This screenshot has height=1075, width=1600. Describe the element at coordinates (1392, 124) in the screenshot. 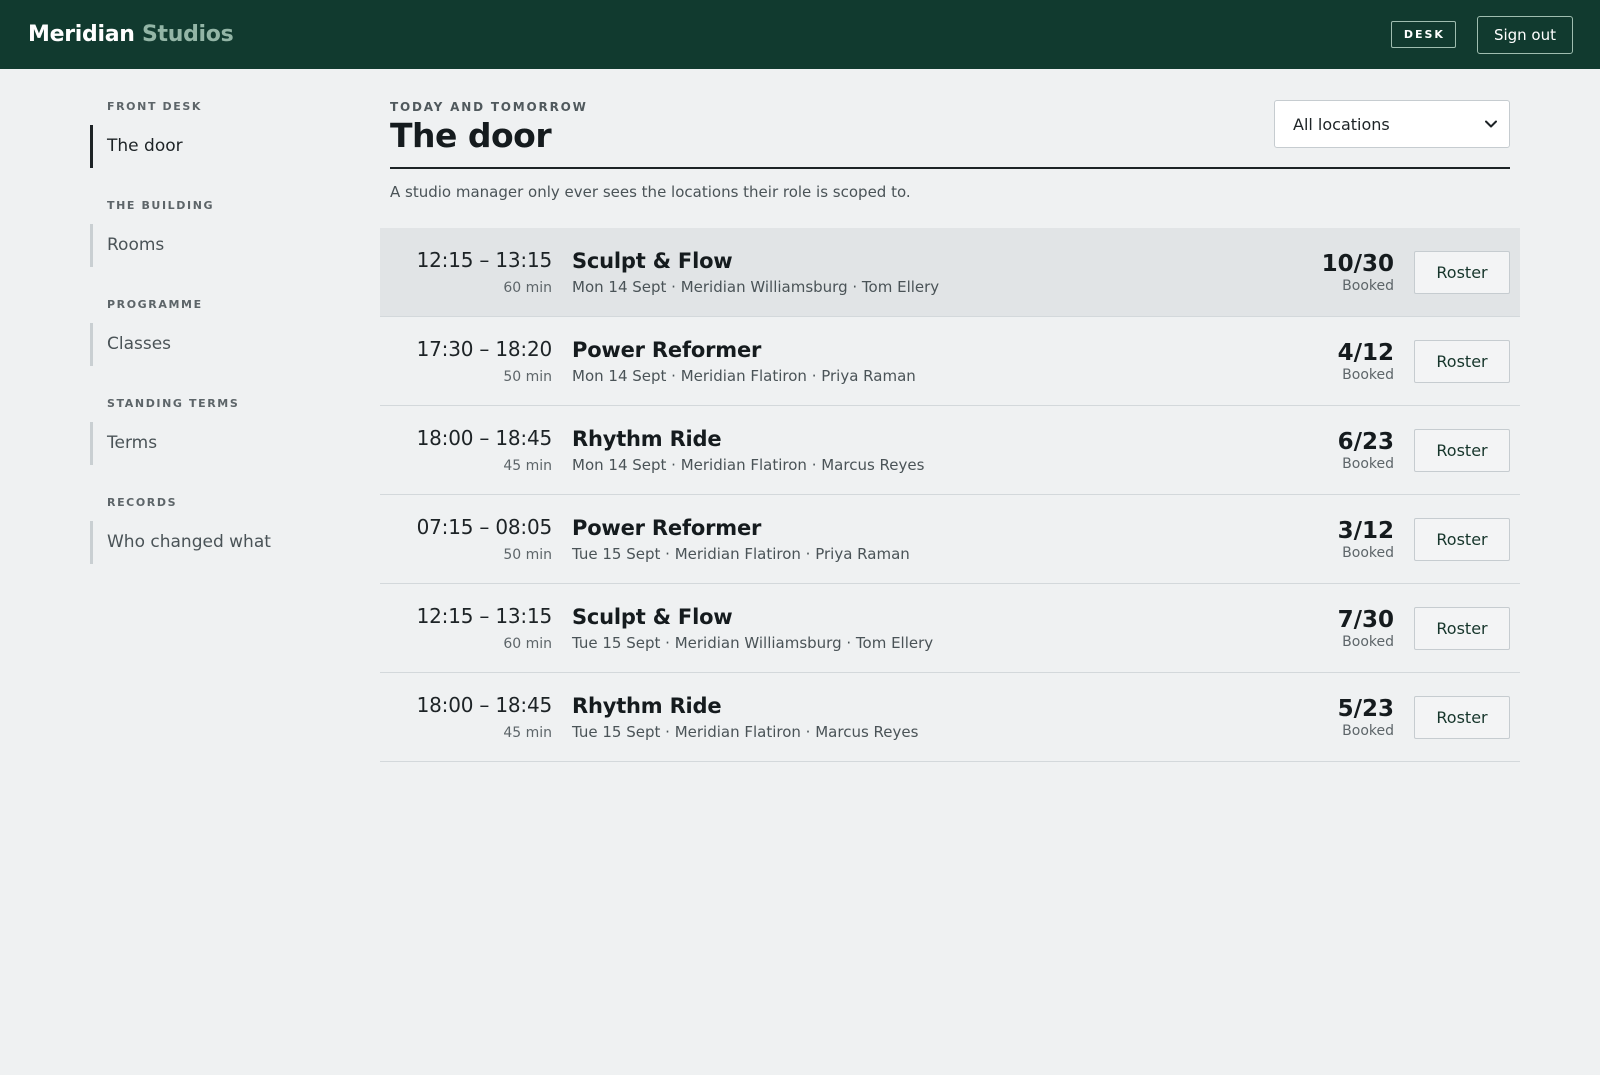

I see `location-select: All locations` at that location.